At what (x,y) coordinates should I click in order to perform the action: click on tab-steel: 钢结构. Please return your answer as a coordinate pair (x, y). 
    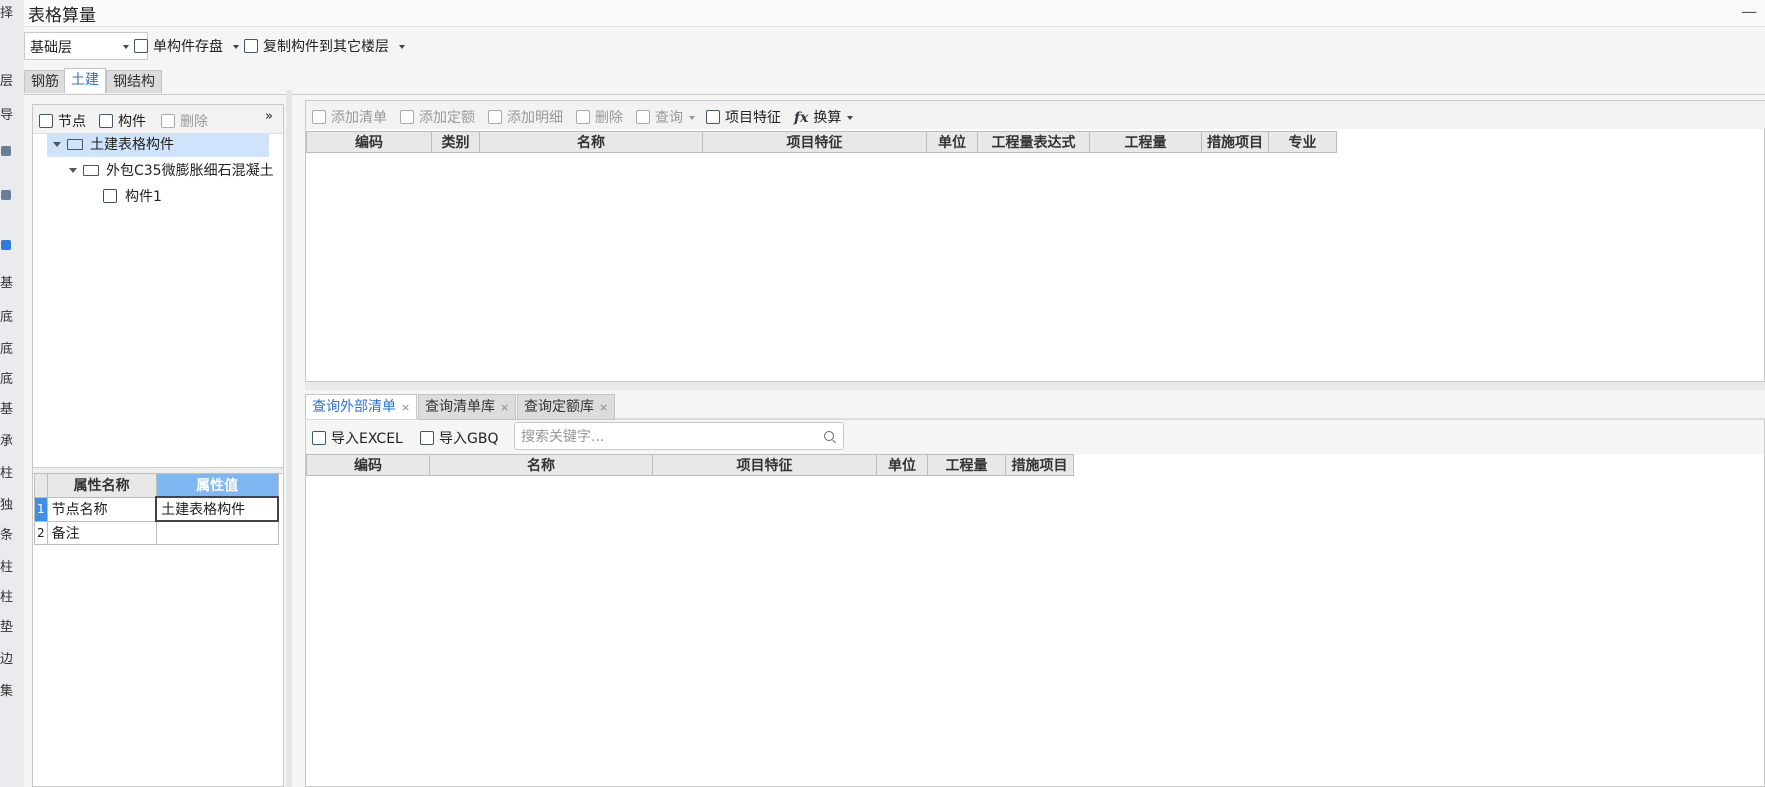
    Looking at the image, I should click on (134, 81).